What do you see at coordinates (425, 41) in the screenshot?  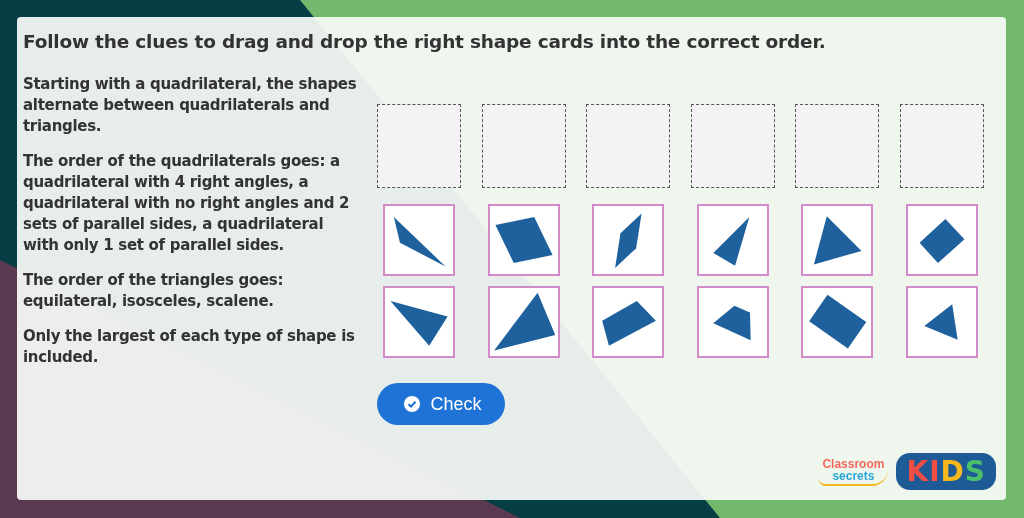 I see `instruction-text: Follow the clues to drag and drop the right shape cards into the correct order.` at bounding box center [425, 41].